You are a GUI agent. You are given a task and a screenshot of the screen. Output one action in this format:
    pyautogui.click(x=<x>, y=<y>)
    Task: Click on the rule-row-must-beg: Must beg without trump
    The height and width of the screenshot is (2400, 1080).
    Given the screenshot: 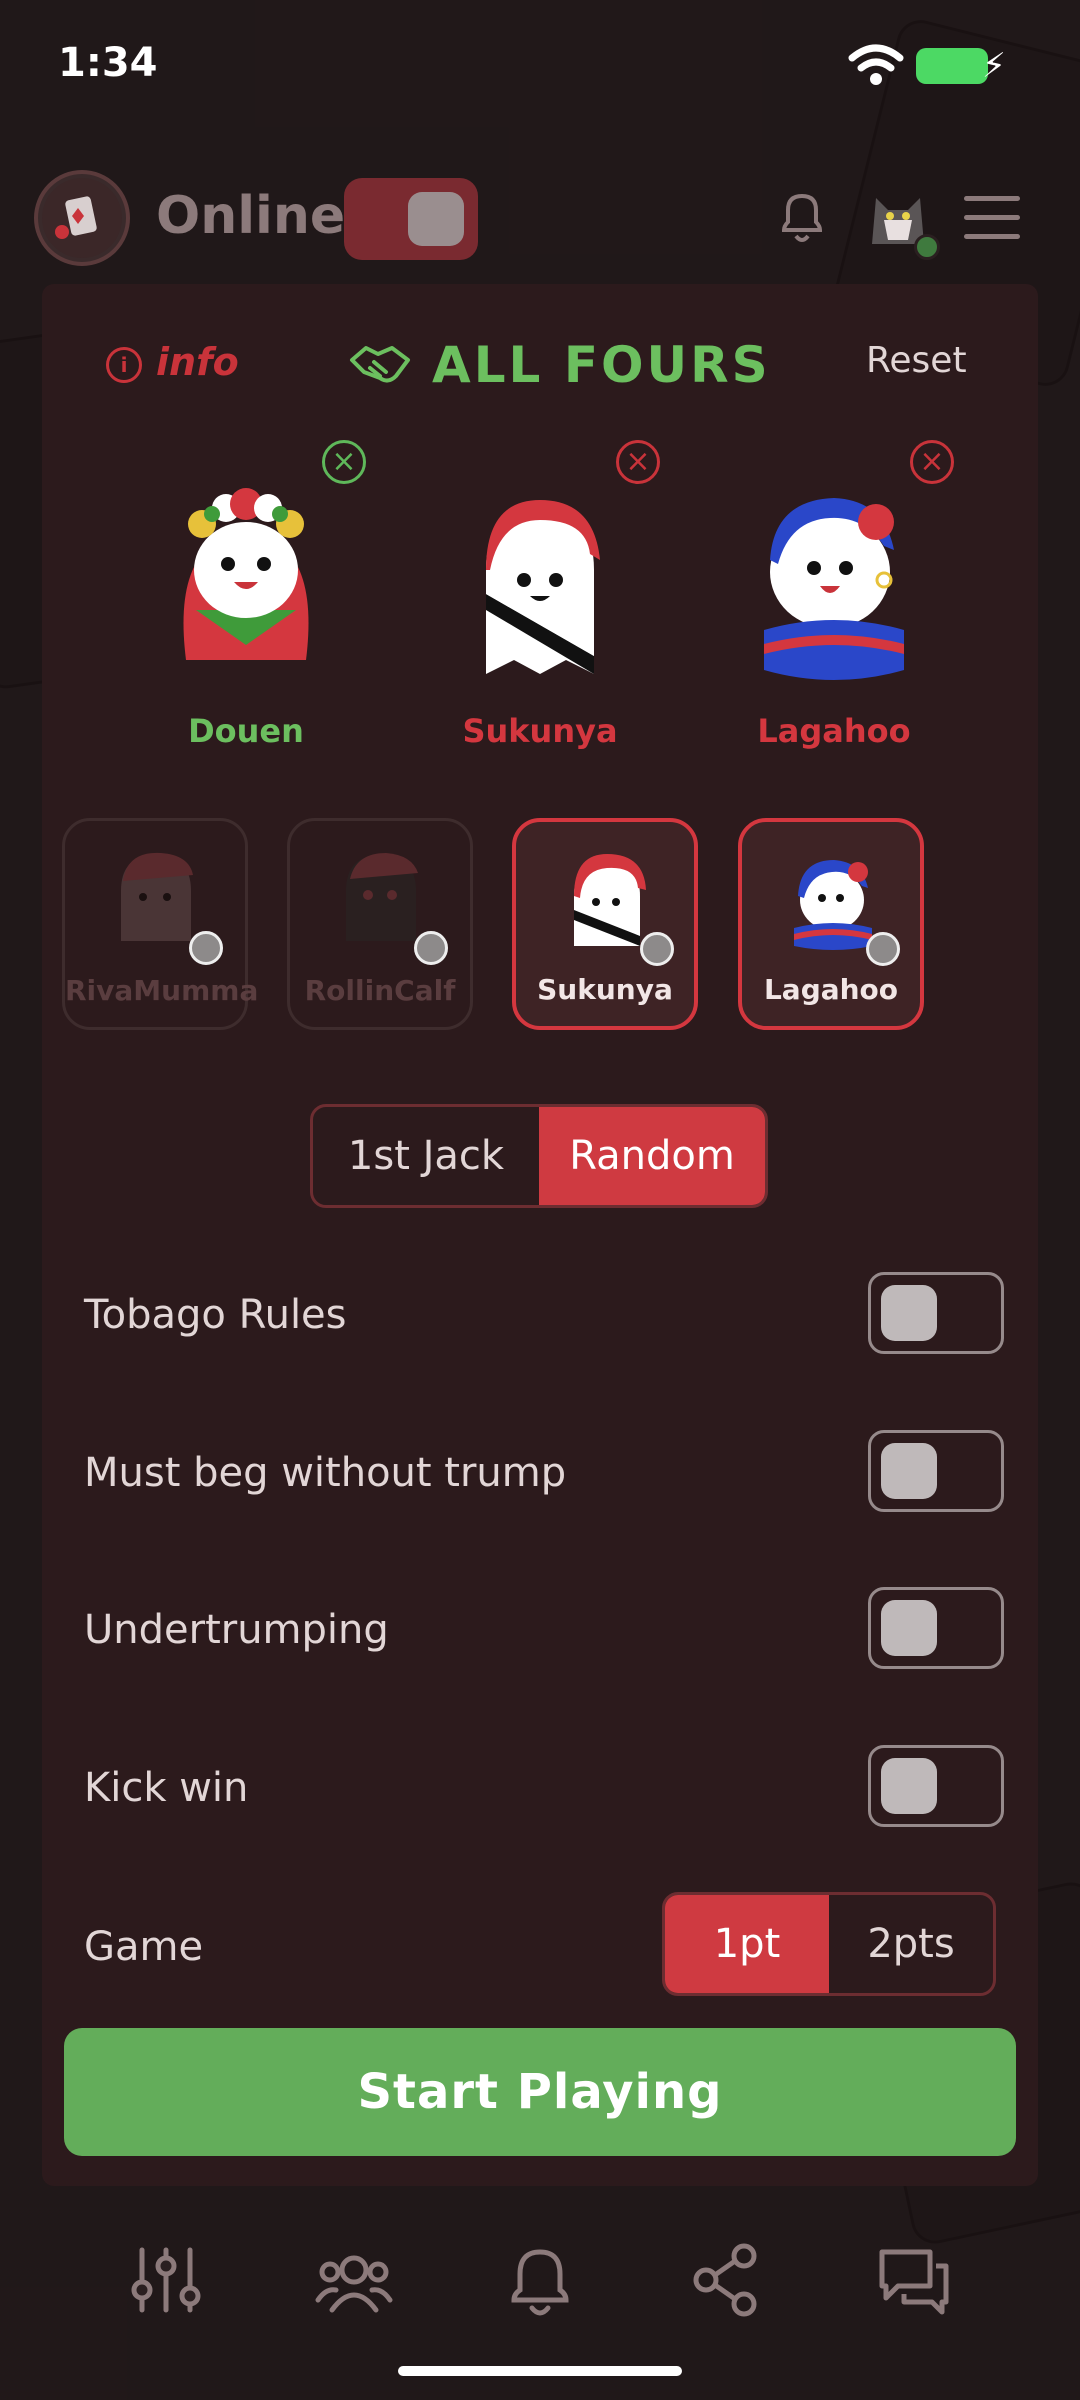 What is the action you would take?
    pyautogui.click(x=544, y=1475)
    